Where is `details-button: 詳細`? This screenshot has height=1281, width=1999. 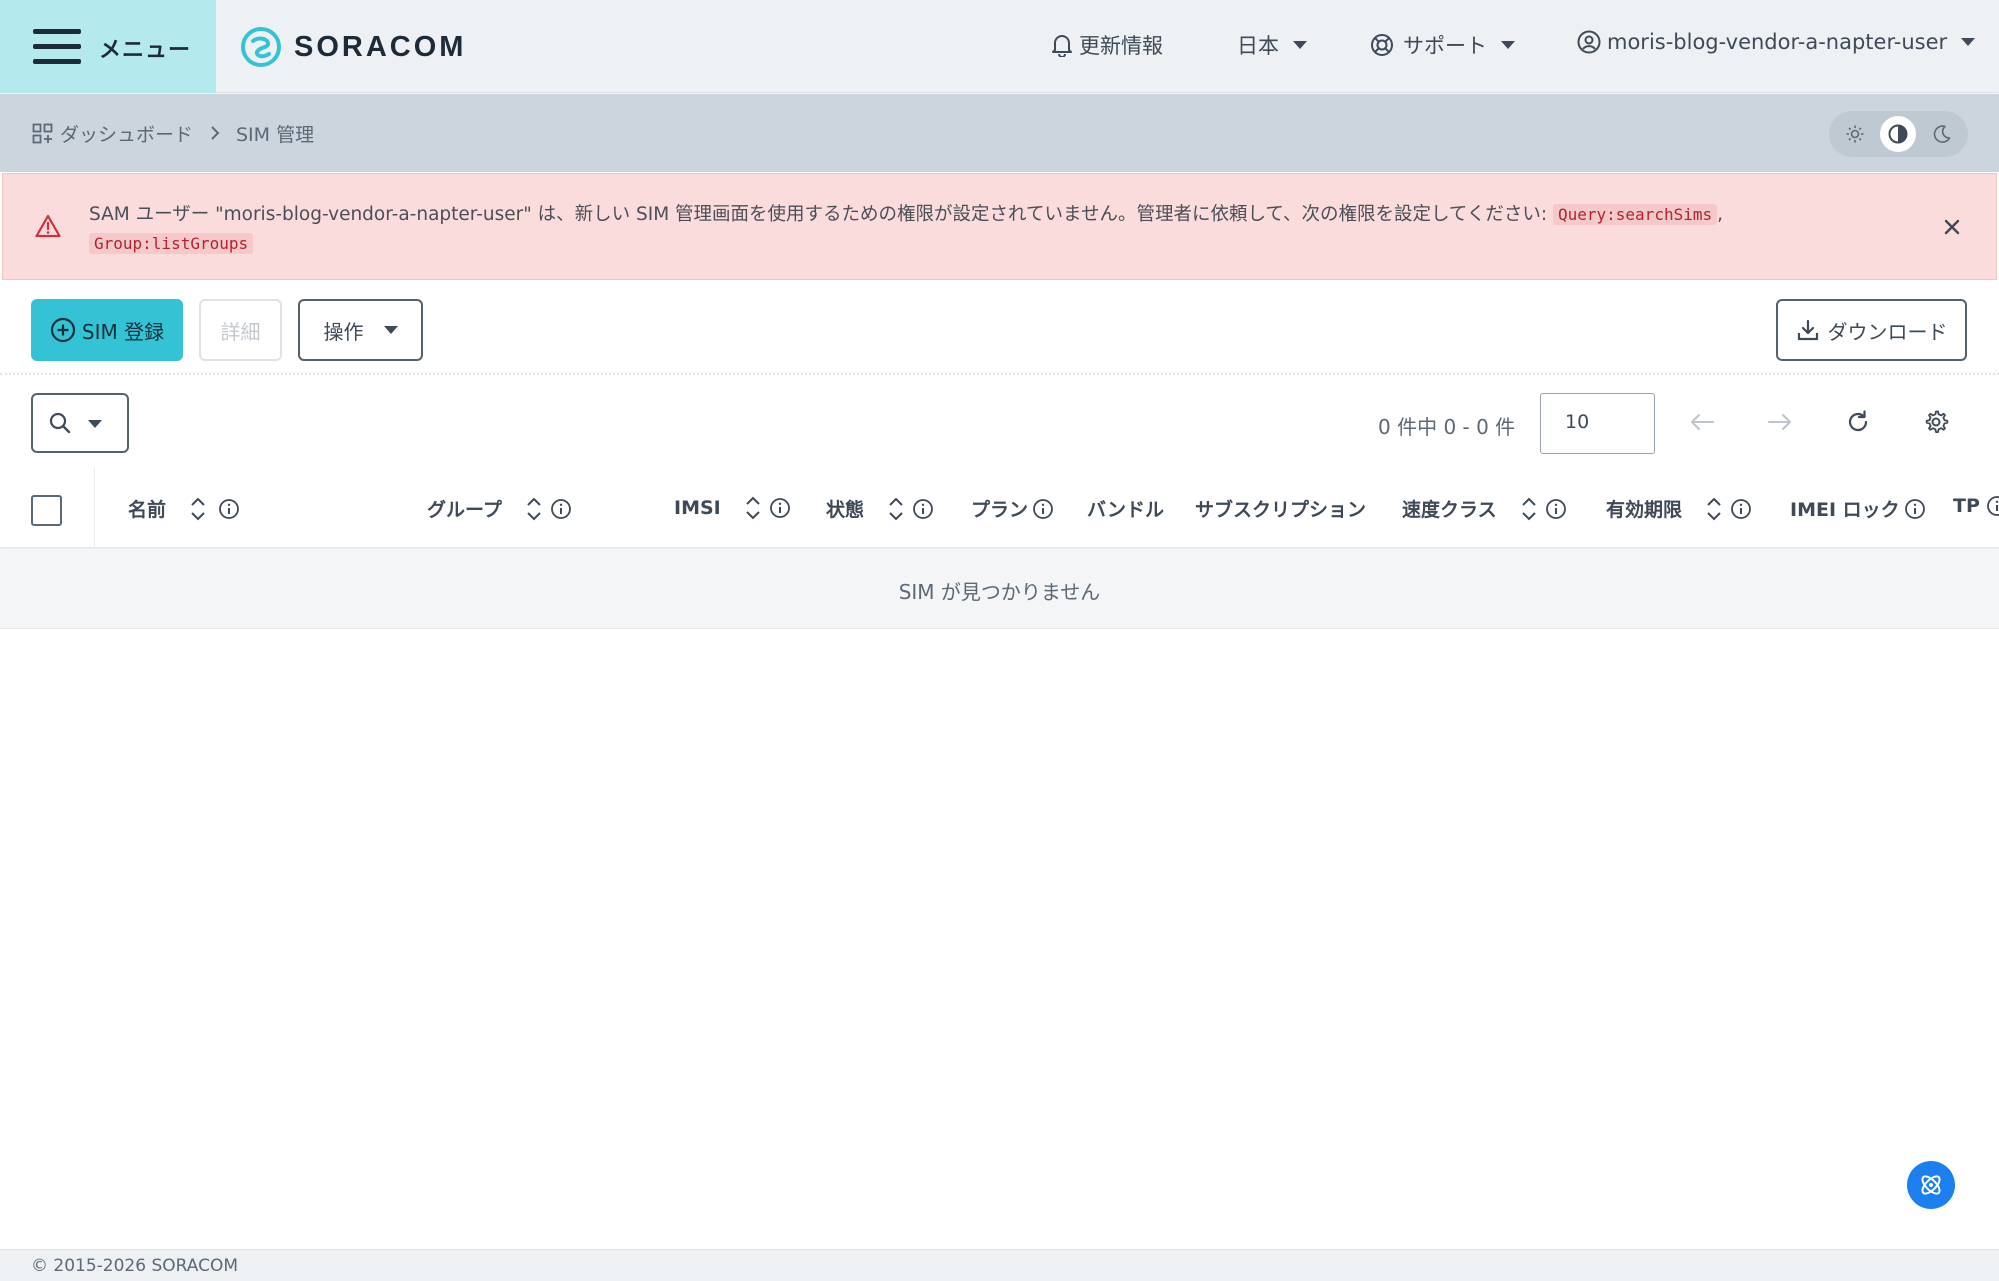
details-button: 詳細 is located at coordinates (240, 330).